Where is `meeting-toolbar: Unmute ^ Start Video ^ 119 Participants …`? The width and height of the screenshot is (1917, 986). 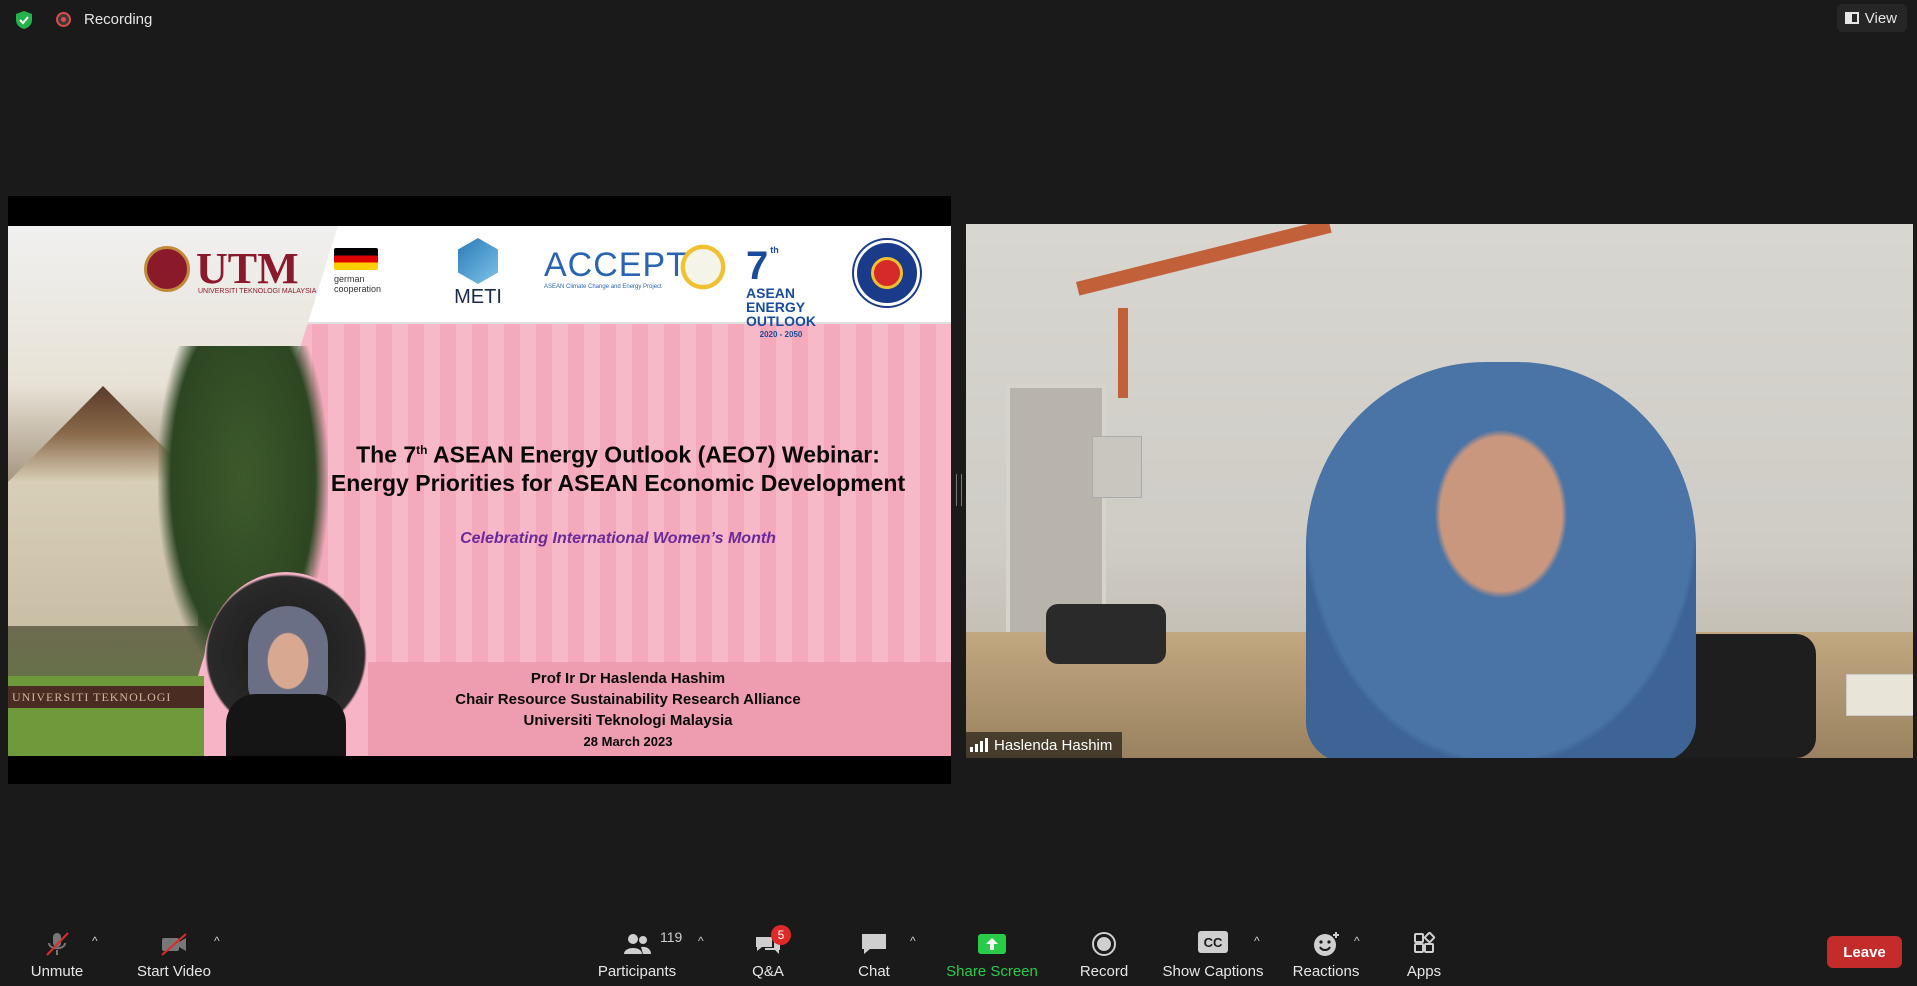 meeting-toolbar: Unmute ^ Start Video ^ 119 Participants … is located at coordinates (958, 951).